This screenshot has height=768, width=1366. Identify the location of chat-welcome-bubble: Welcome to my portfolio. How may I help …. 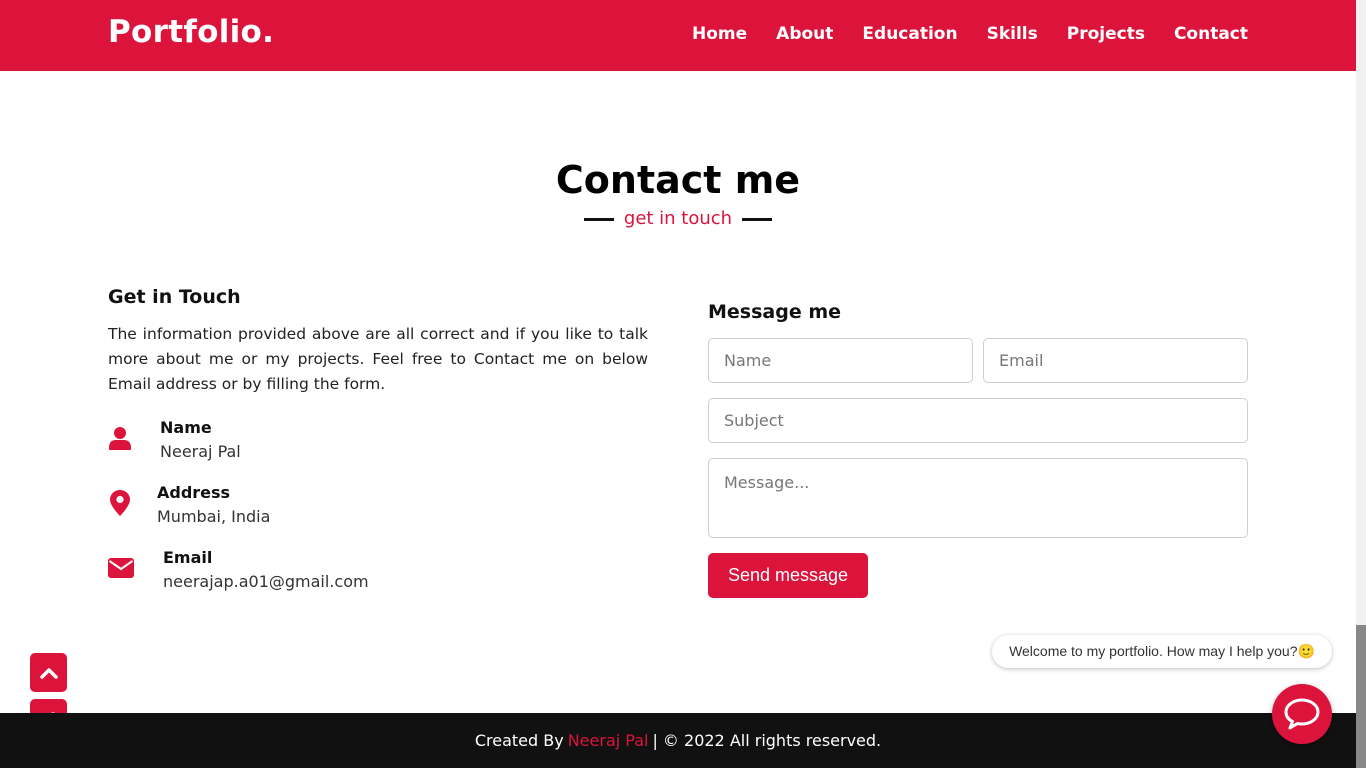
(1162, 651).